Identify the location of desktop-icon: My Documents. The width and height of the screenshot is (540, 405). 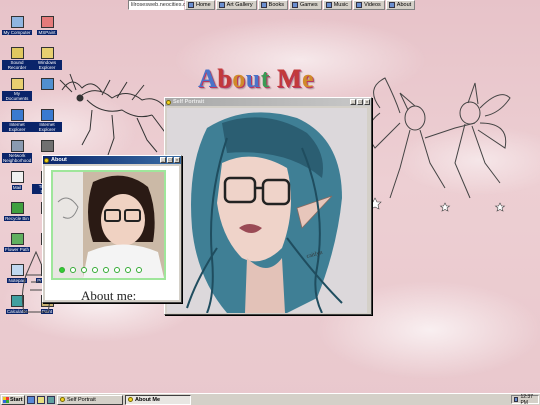
(17, 90).